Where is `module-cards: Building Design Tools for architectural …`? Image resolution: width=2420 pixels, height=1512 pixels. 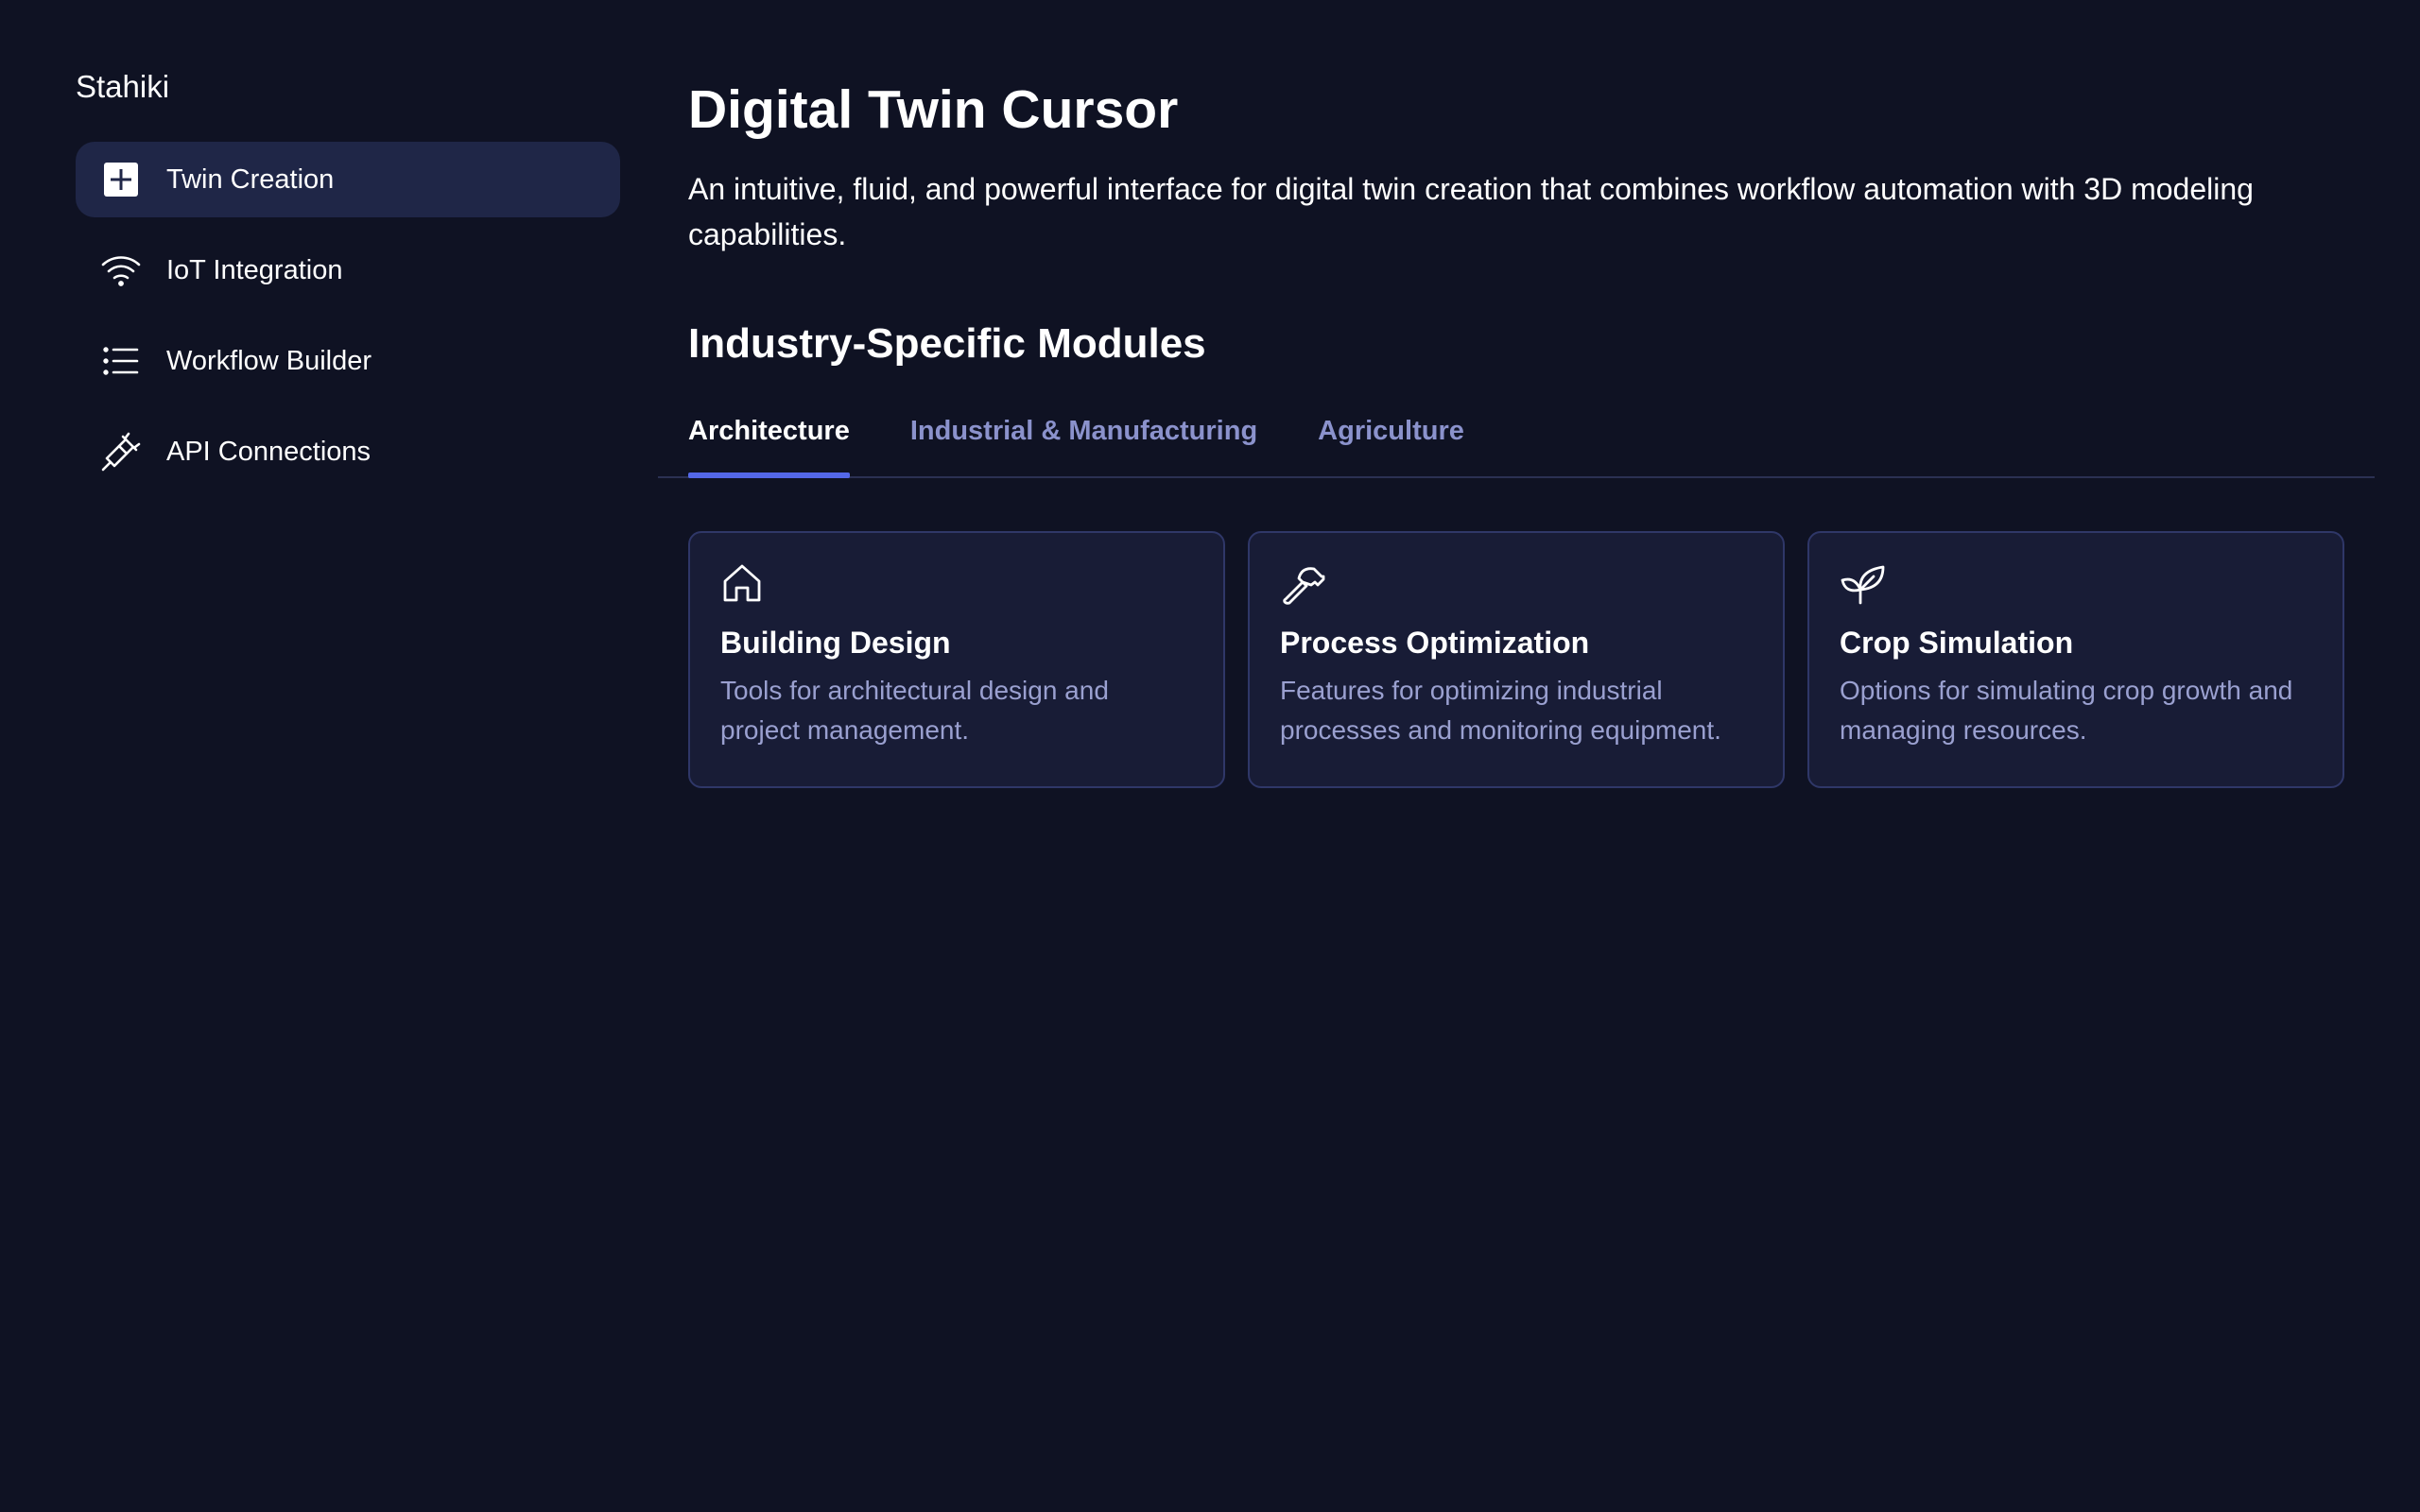
module-cards: Building Design Tools for architectural … is located at coordinates (1531, 659).